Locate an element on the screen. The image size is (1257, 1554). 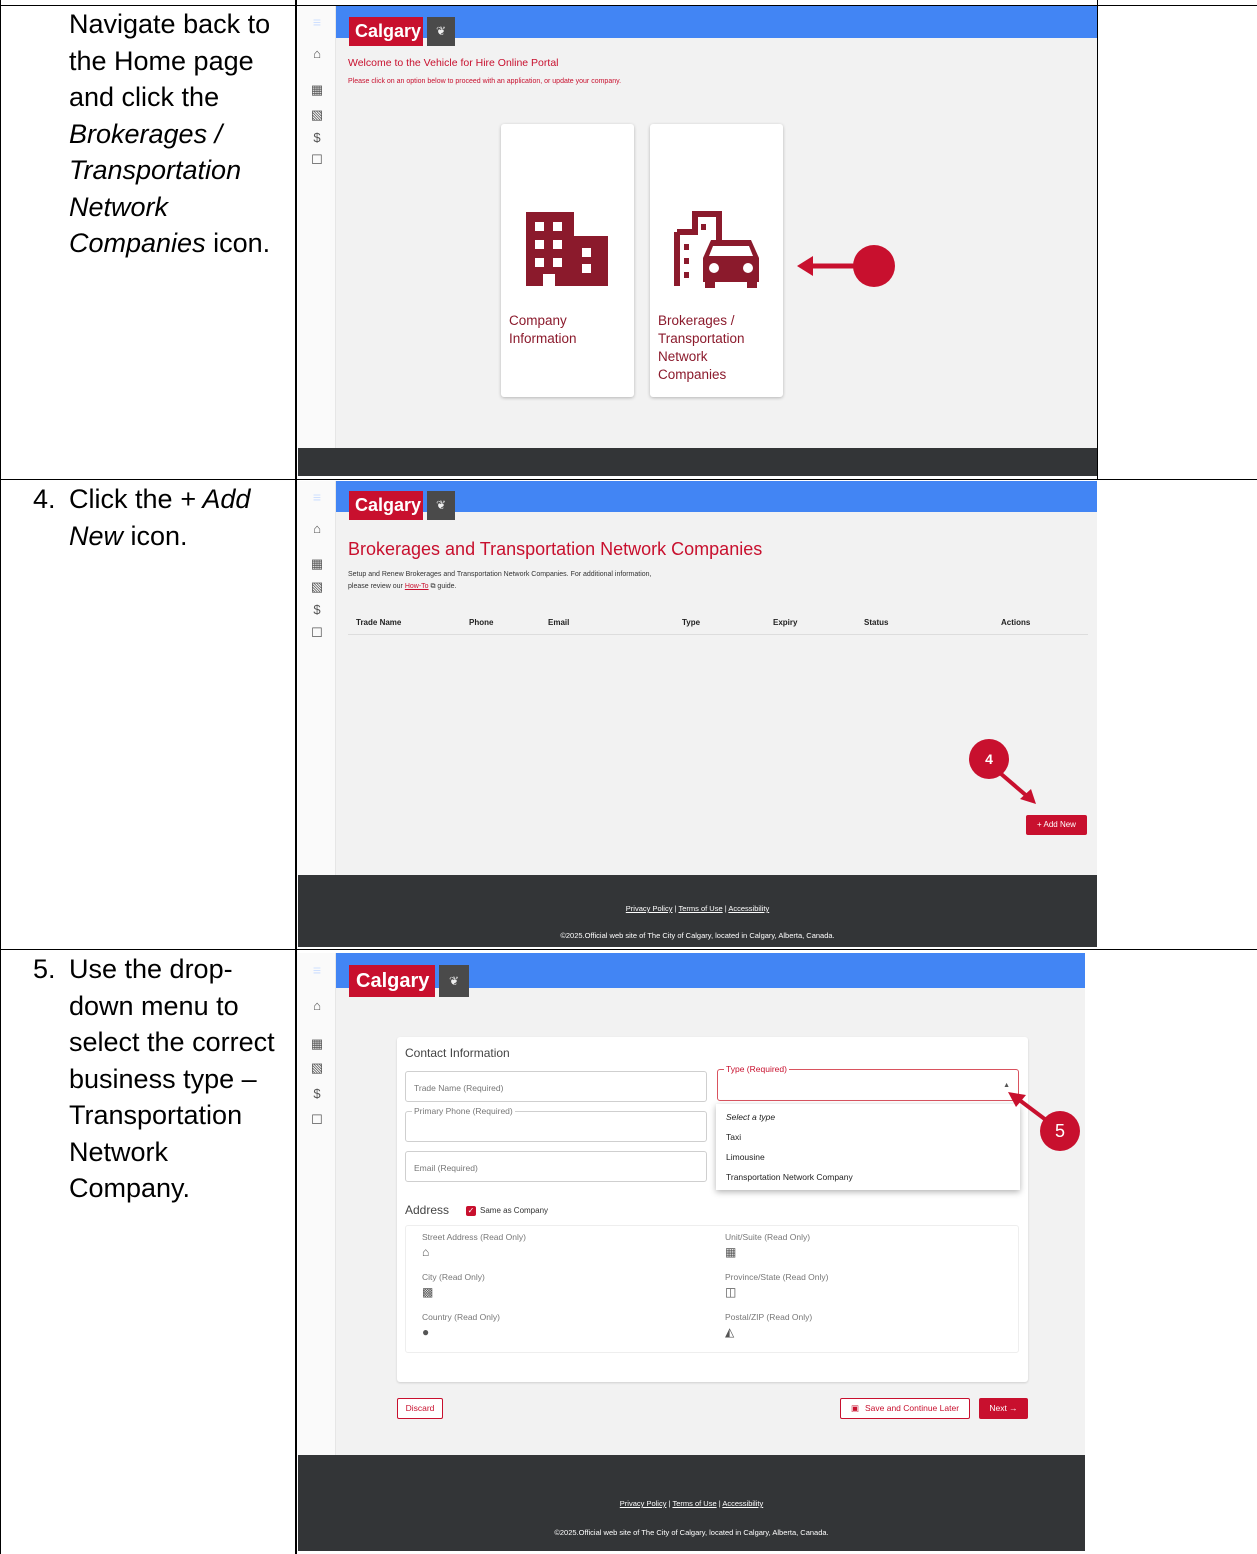
column-header: Expiry is located at coordinates (785, 622).